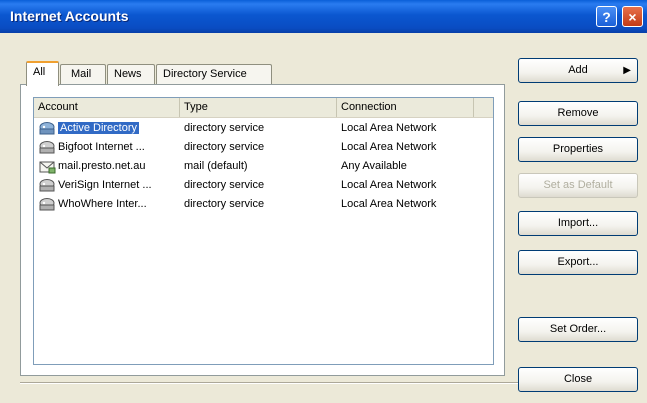 The height and width of the screenshot is (403, 647). I want to click on tab-all: All, so click(42, 73).